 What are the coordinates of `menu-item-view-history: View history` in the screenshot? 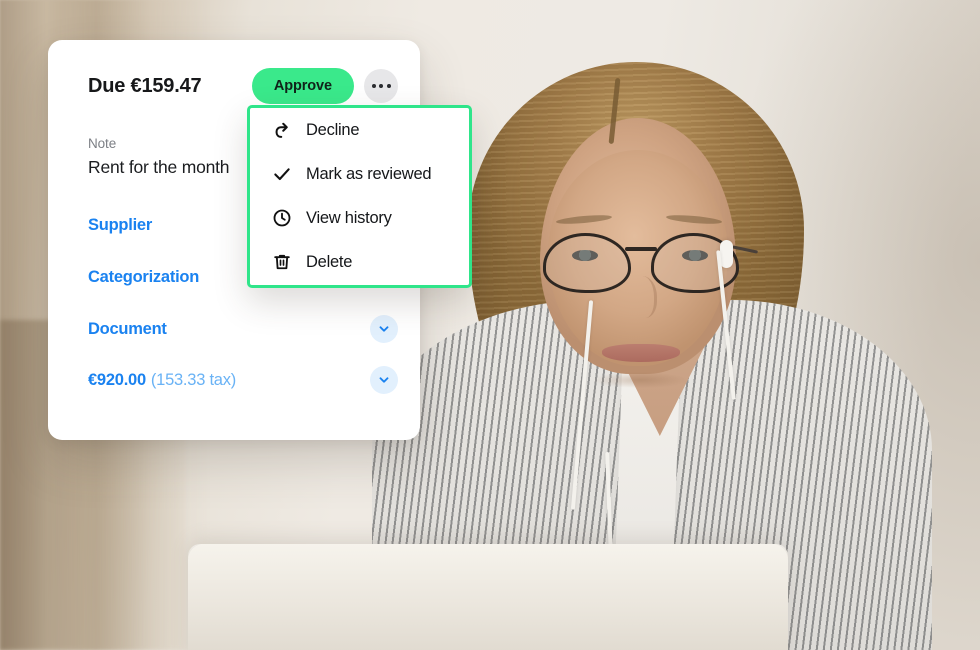 It's located at (359, 218).